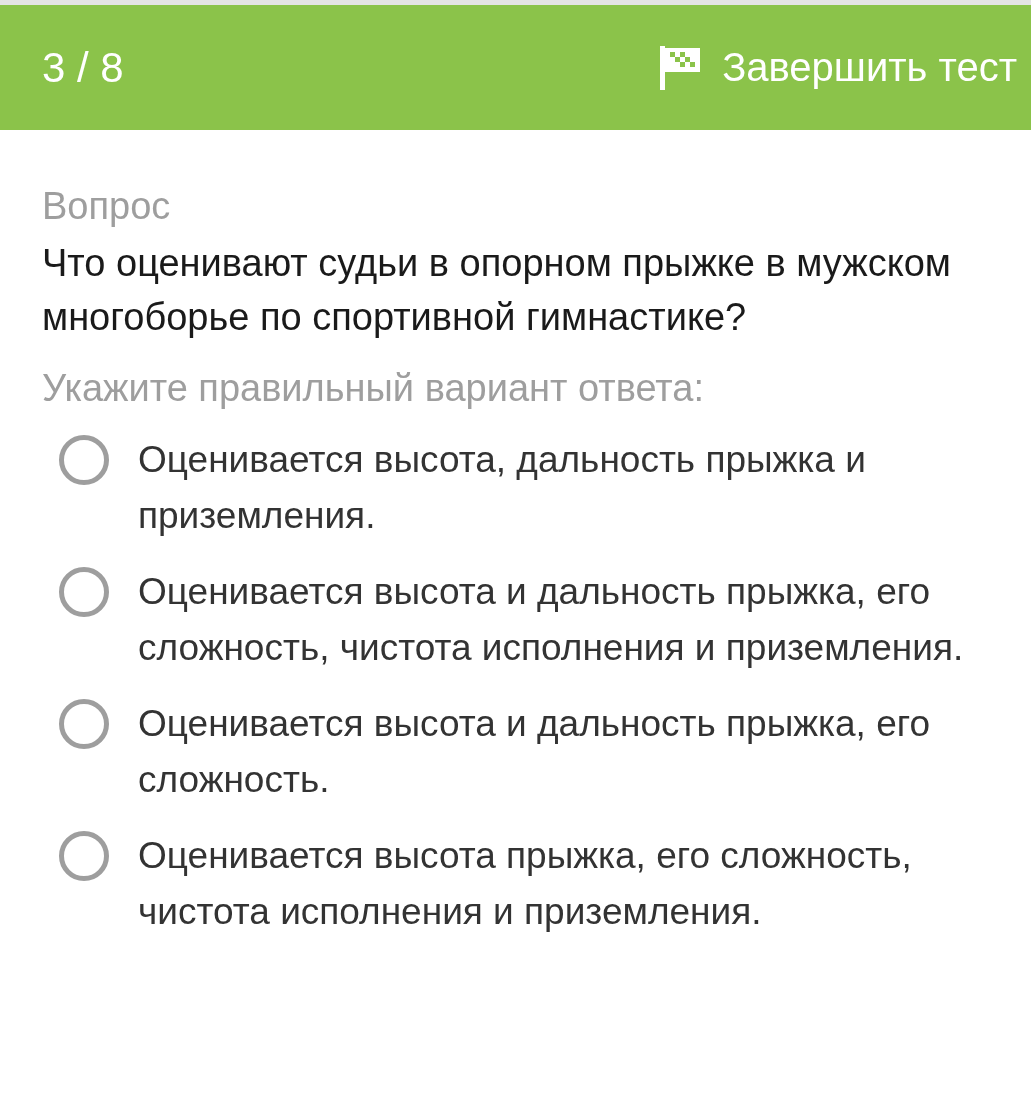 The width and height of the screenshot is (1031, 1118). Describe the element at coordinates (580, 884) in the screenshot. I see `answer-option: Оценивается высота прыжка, его сложность, чистота исполнения и приземления.` at that location.